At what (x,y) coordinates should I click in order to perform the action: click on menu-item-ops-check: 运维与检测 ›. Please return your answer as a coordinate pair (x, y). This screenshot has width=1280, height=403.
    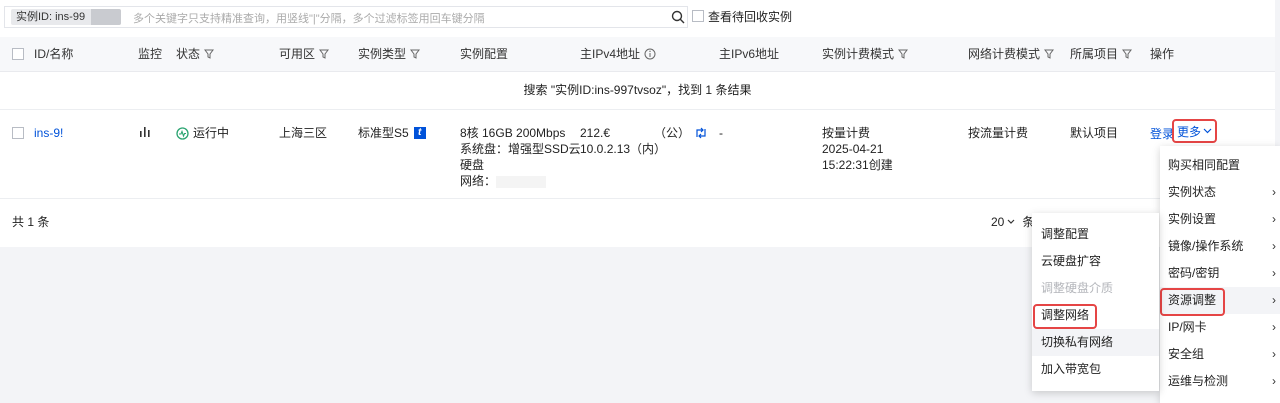
    Looking at the image, I should click on (1220, 381).